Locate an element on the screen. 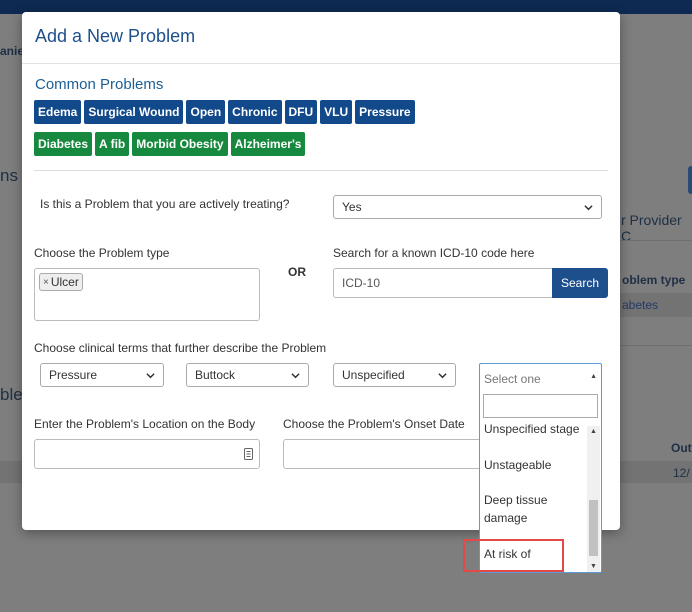 This screenshot has height=612, width=692. highlight-box is located at coordinates (513, 555).